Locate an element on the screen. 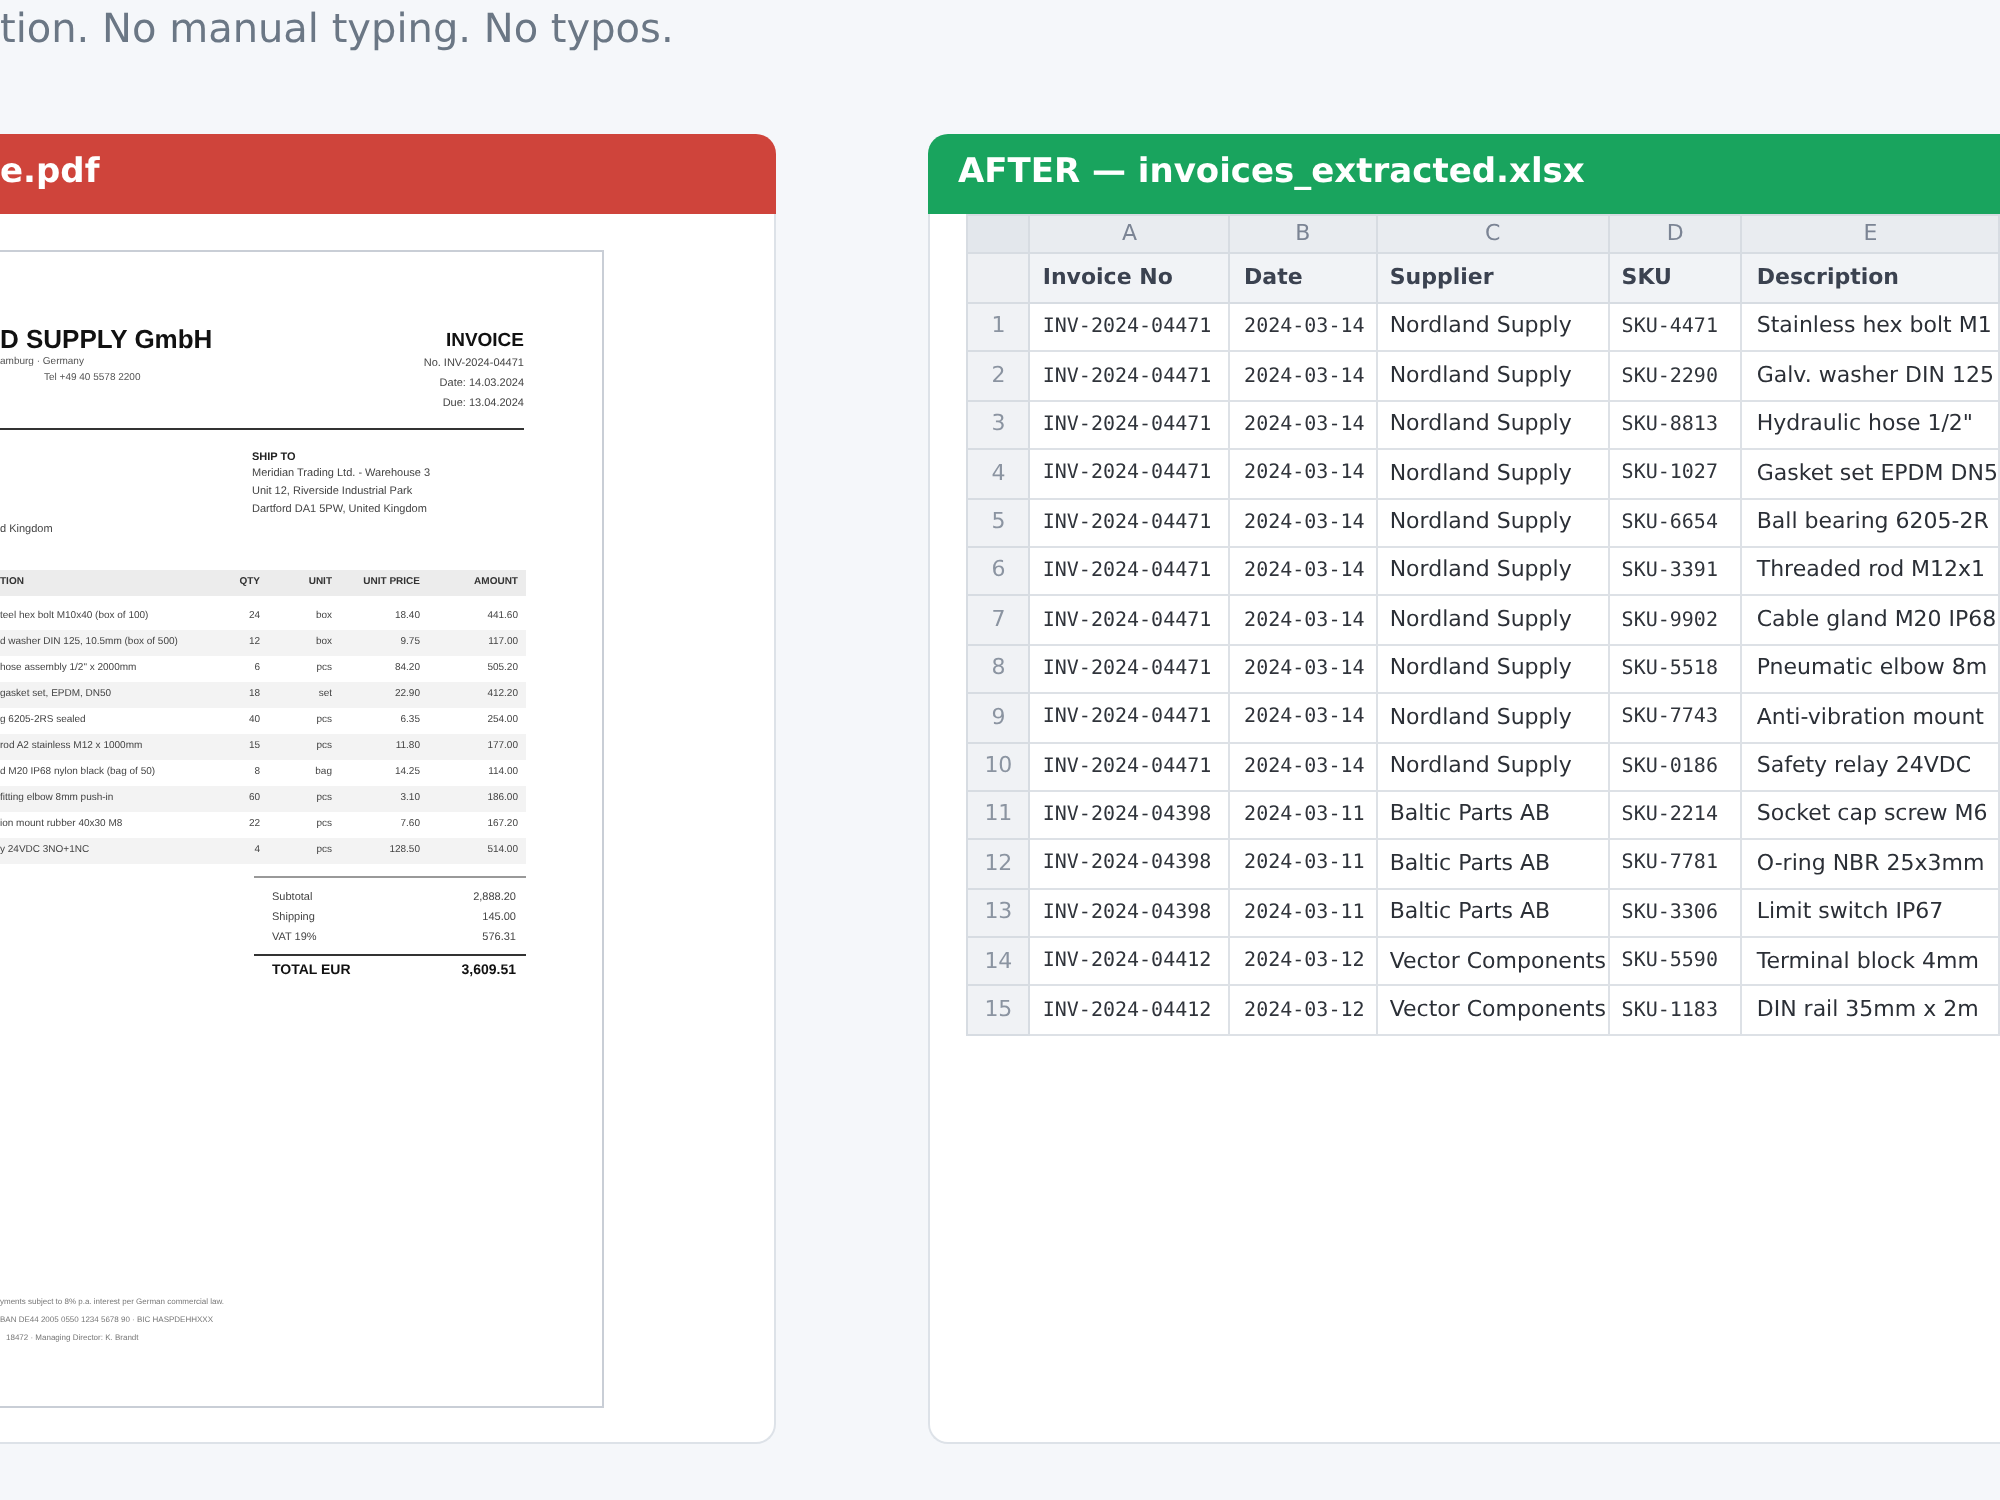 The height and width of the screenshot is (1500, 2000). column-letter: D is located at coordinates (1675, 234).